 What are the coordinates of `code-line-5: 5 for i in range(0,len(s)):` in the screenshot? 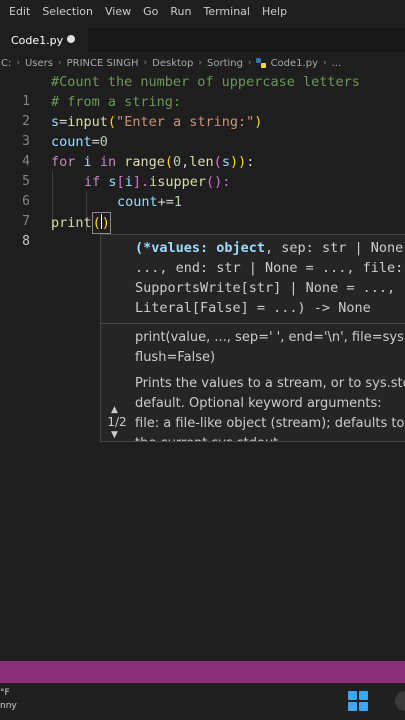 It's located at (202, 170).